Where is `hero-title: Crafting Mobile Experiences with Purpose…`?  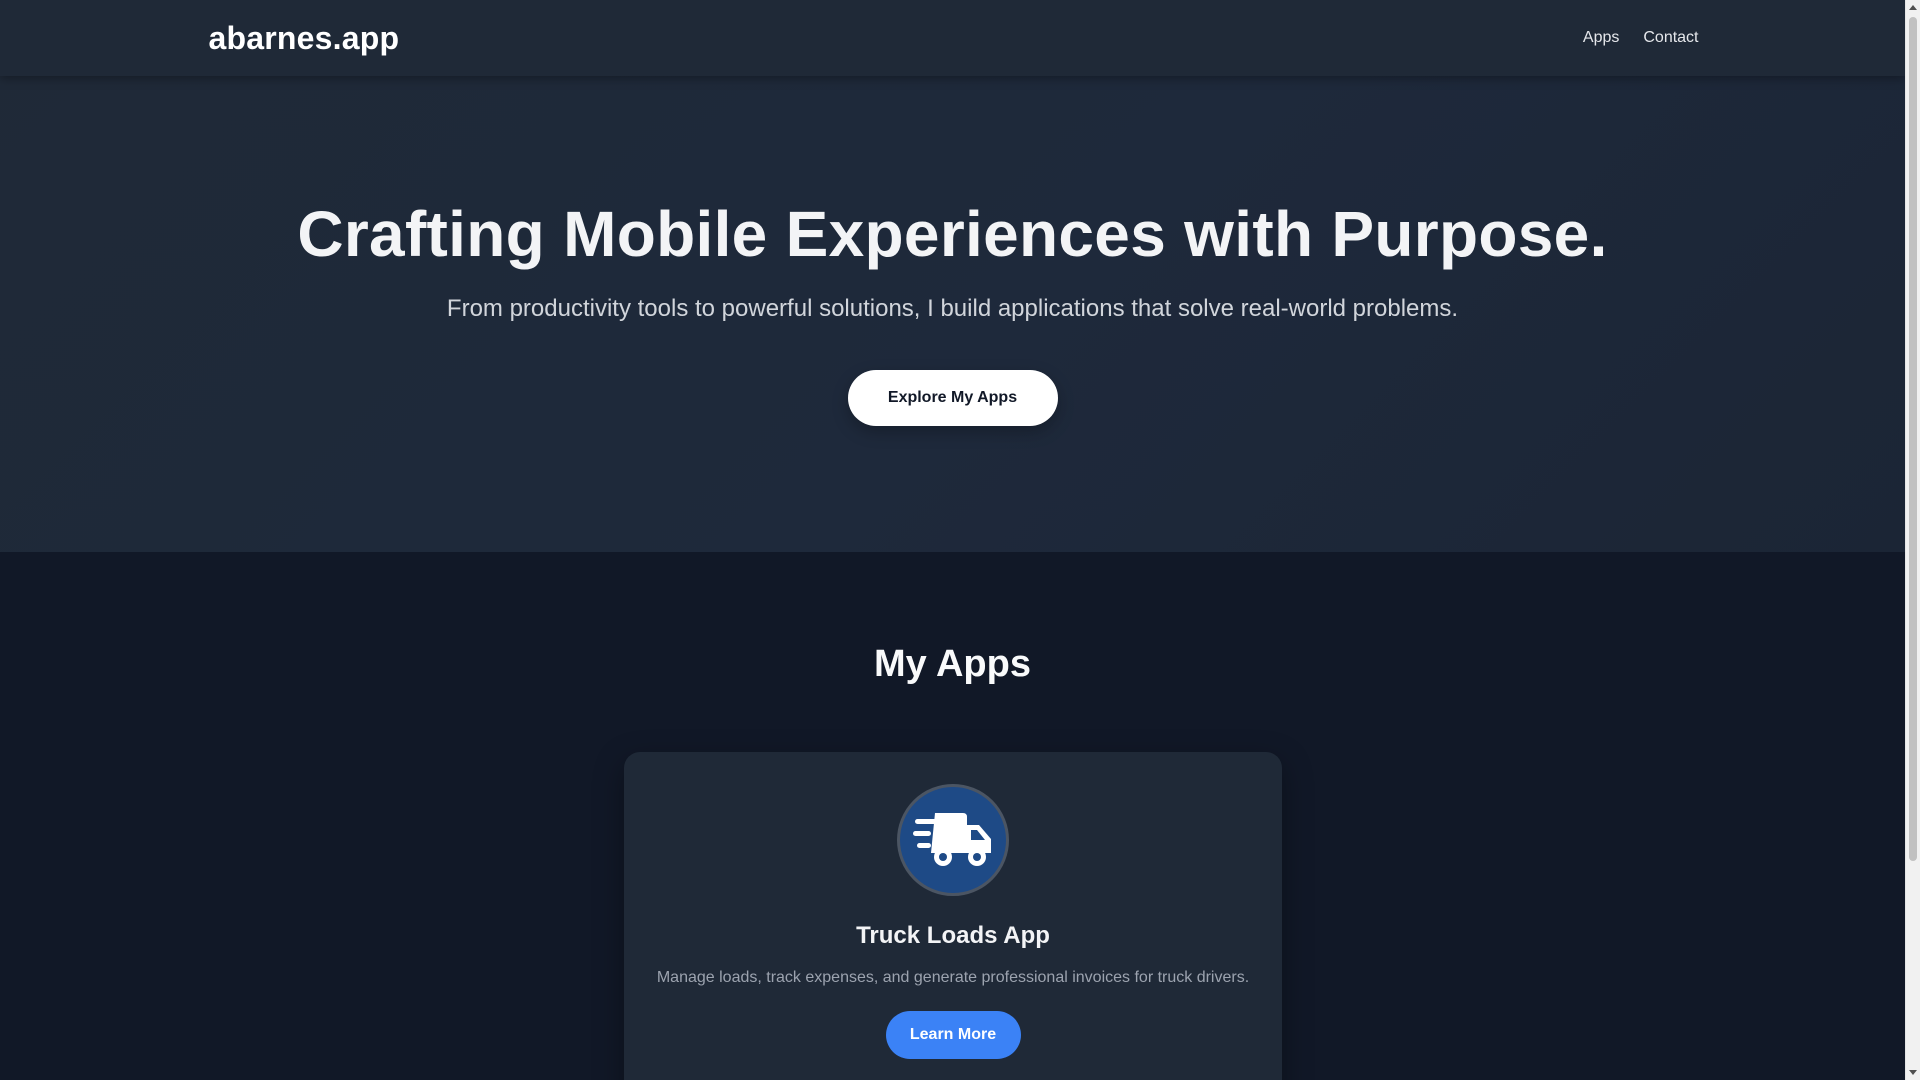
hero-title: Crafting Mobile Experiences with Purpose… is located at coordinates (952, 234).